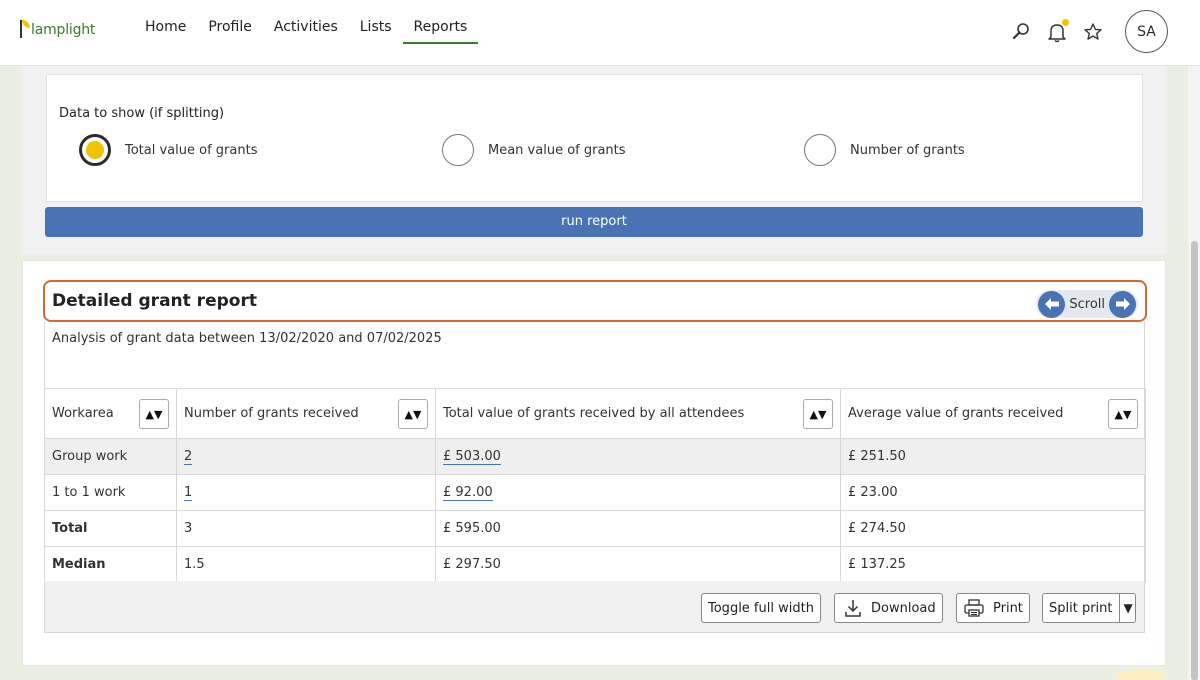 The width and height of the screenshot is (1200, 680). I want to click on notification-dot, so click(1065, 22).